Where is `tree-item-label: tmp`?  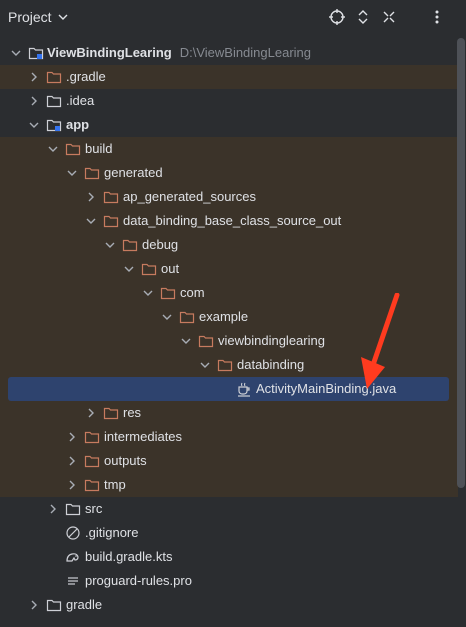
tree-item-label: tmp is located at coordinates (115, 484).